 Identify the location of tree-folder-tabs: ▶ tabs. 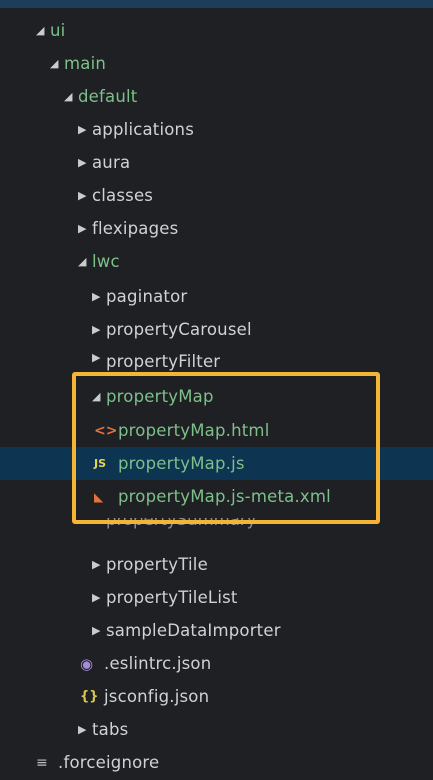
(216, 729).